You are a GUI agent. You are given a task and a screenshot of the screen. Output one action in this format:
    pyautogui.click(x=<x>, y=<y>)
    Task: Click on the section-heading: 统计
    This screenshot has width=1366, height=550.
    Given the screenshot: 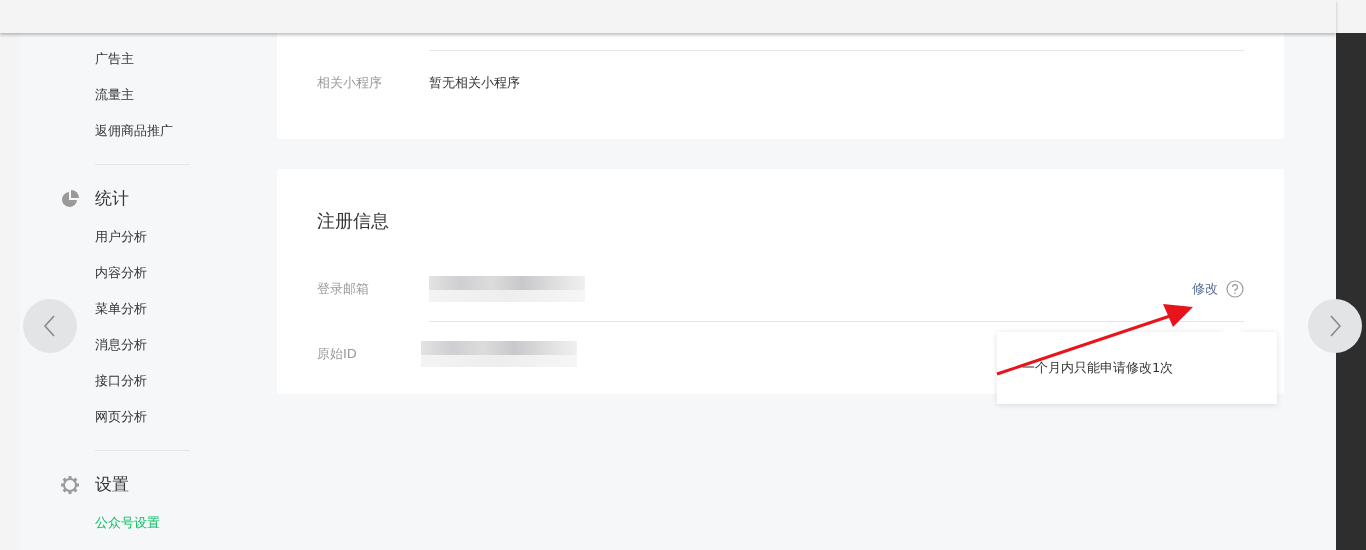 What is the action you would take?
    pyautogui.click(x=112, y=199)
    